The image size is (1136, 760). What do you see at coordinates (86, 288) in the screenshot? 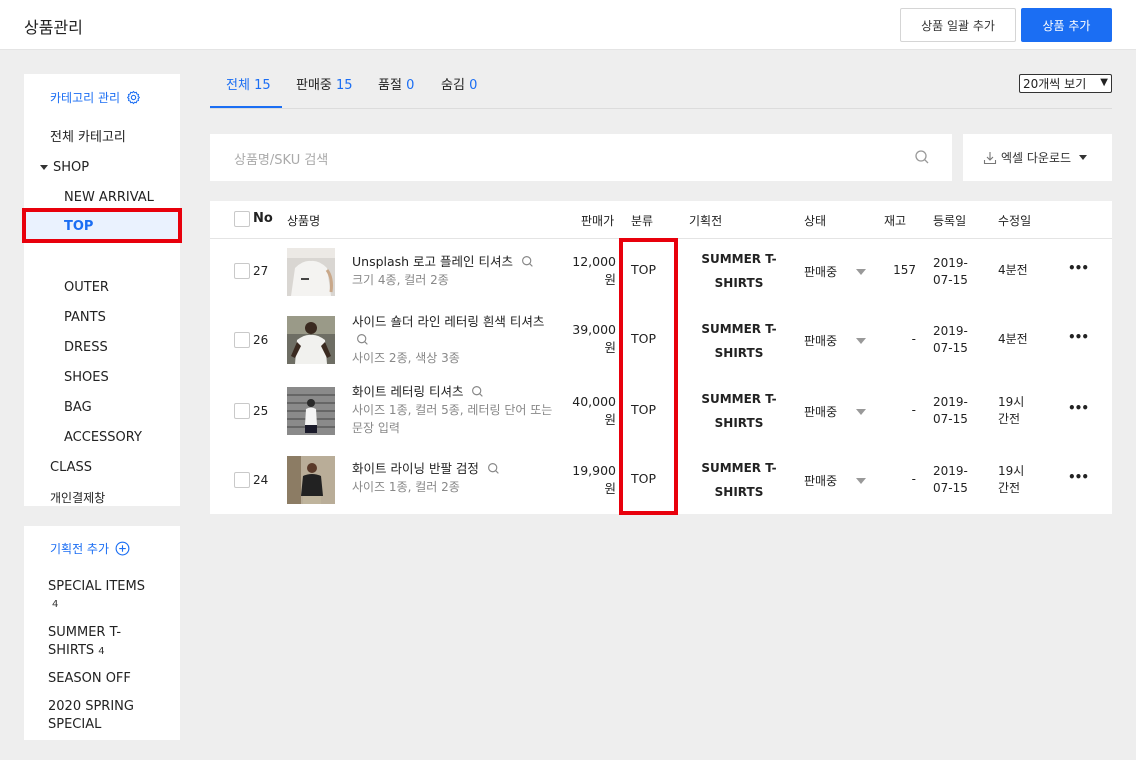
I see `category-item-outer: OUTER` at bounding box center [86, 288].